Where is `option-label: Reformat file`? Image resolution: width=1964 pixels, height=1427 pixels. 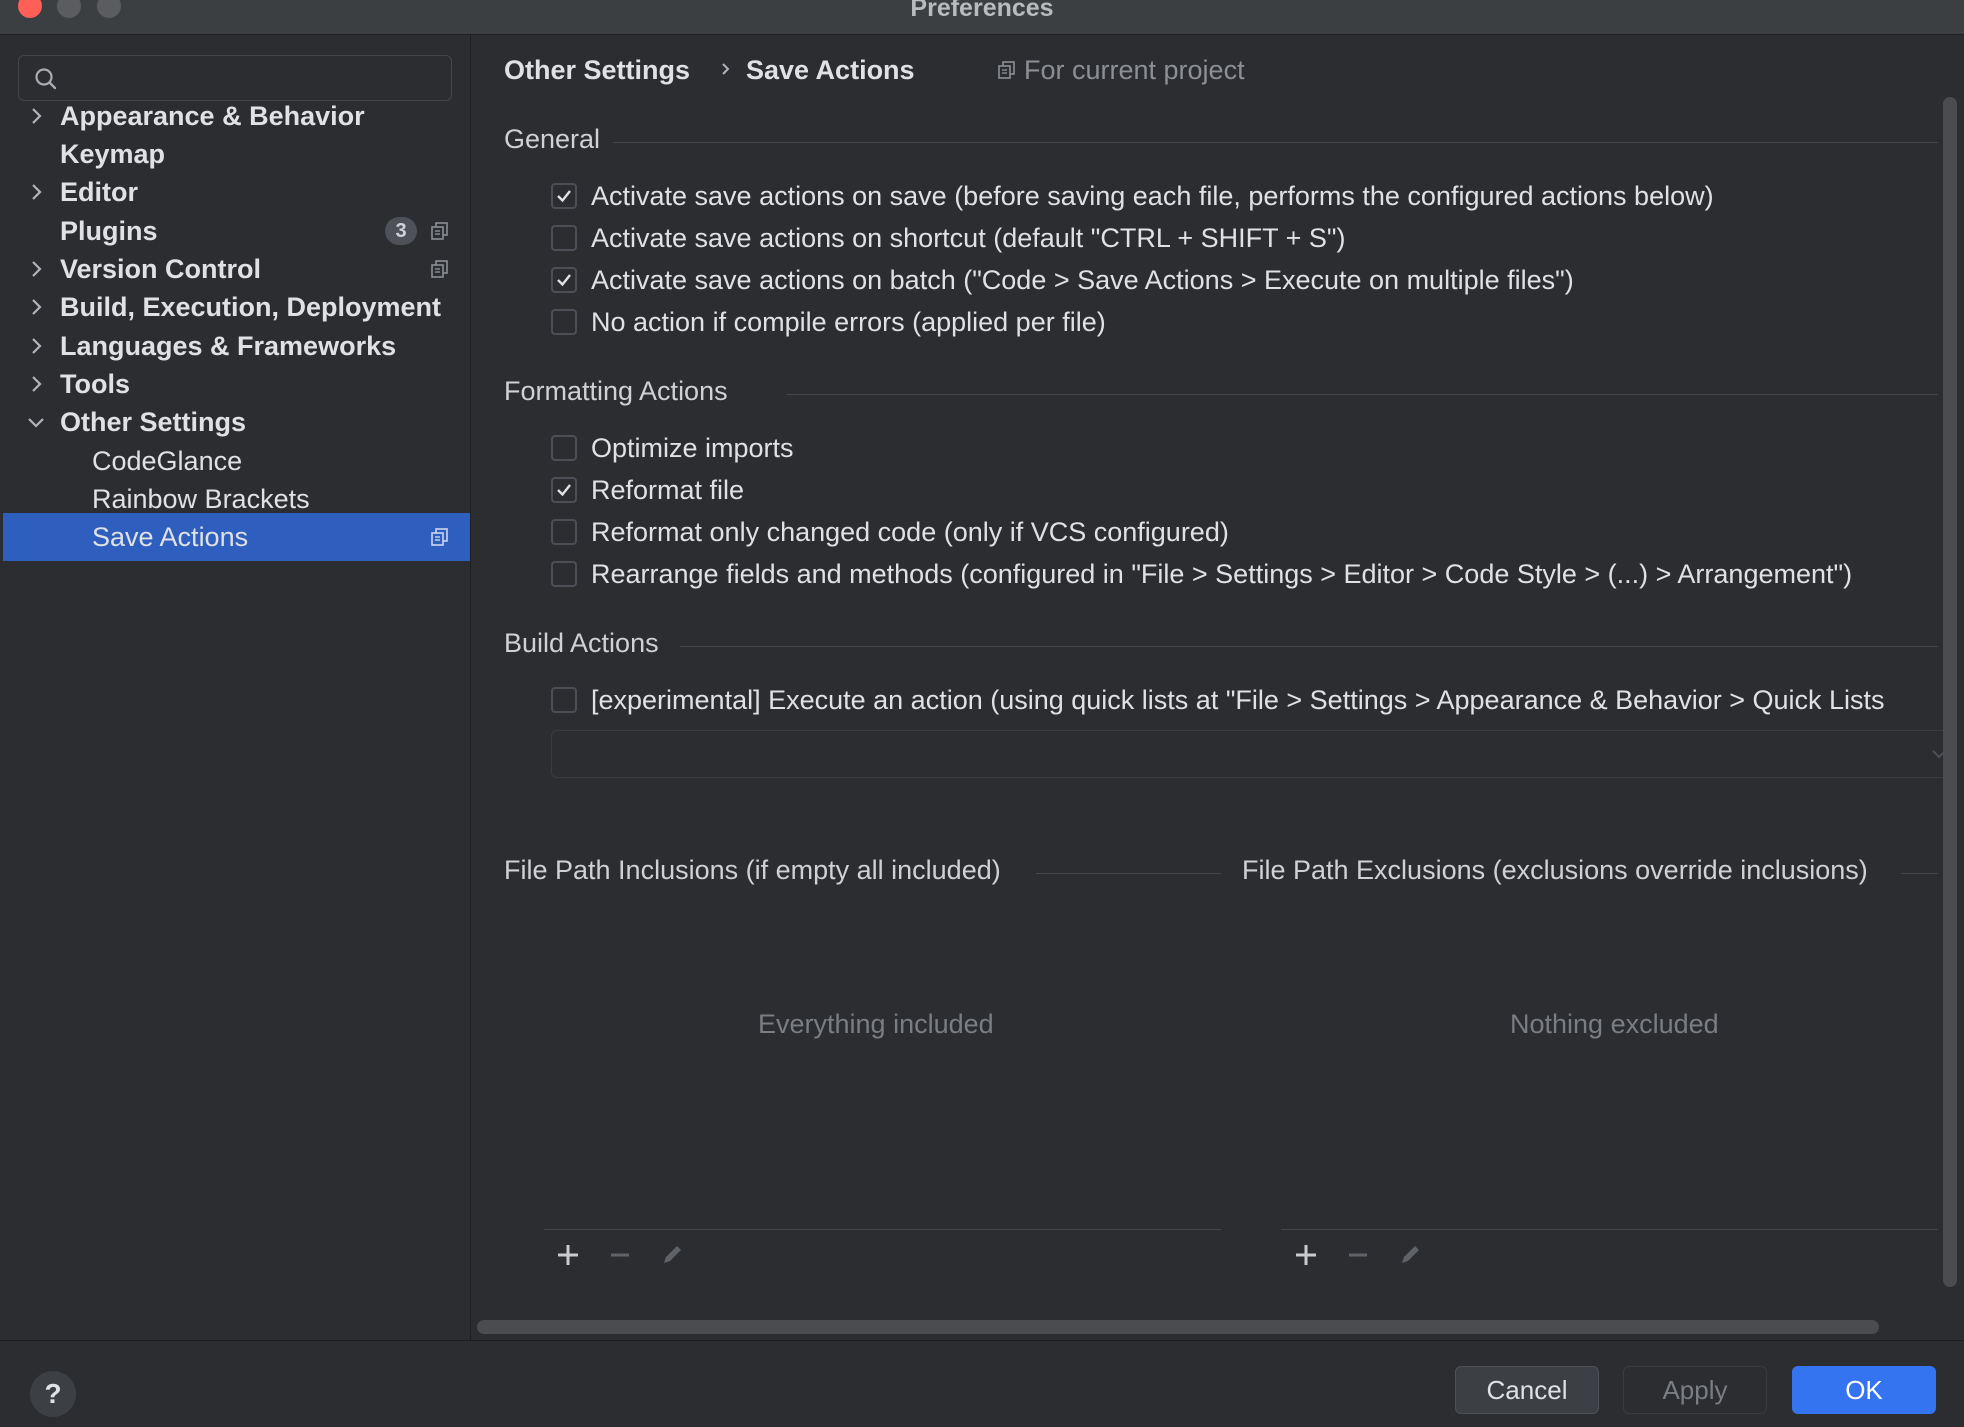 option-label: Reformat file is located at coordinates (668, 490).